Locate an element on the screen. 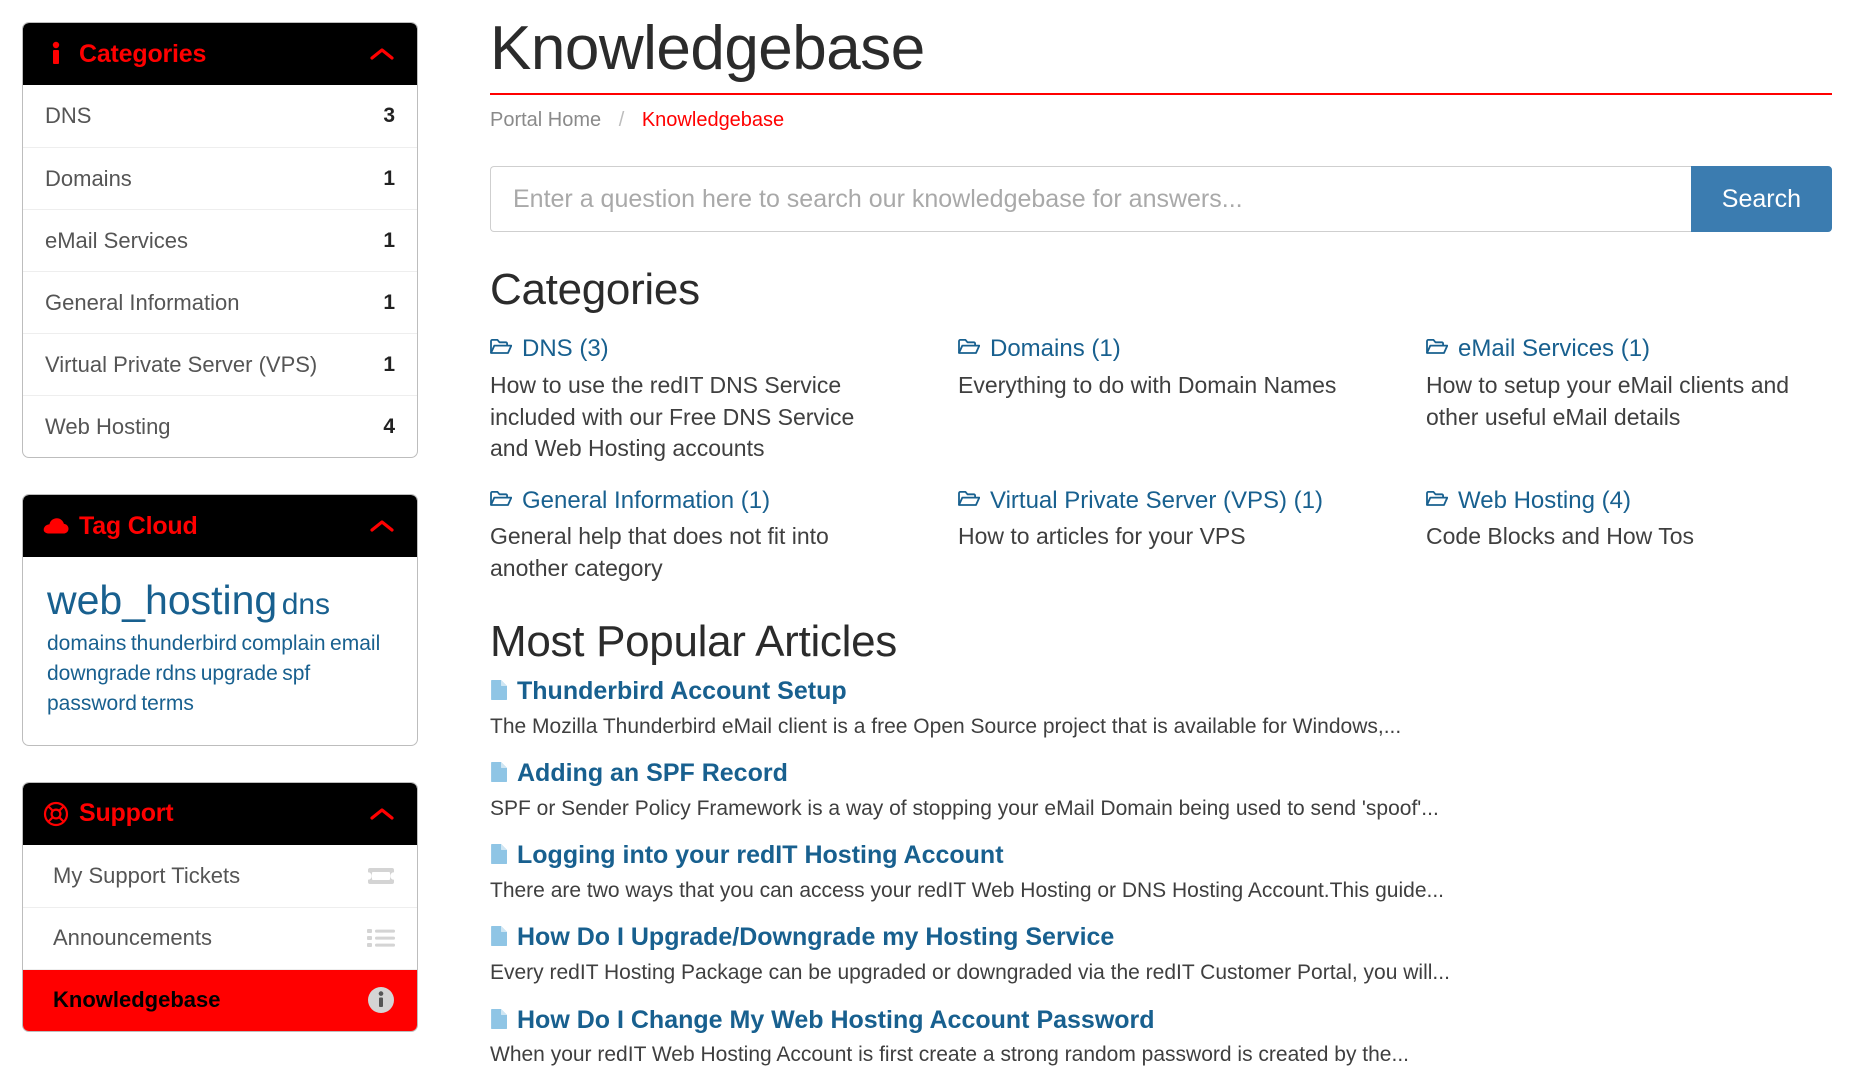 The image size is (1872, 1072). category-description: Code Blocks and How Tos is located at coordinates (1560, 536).